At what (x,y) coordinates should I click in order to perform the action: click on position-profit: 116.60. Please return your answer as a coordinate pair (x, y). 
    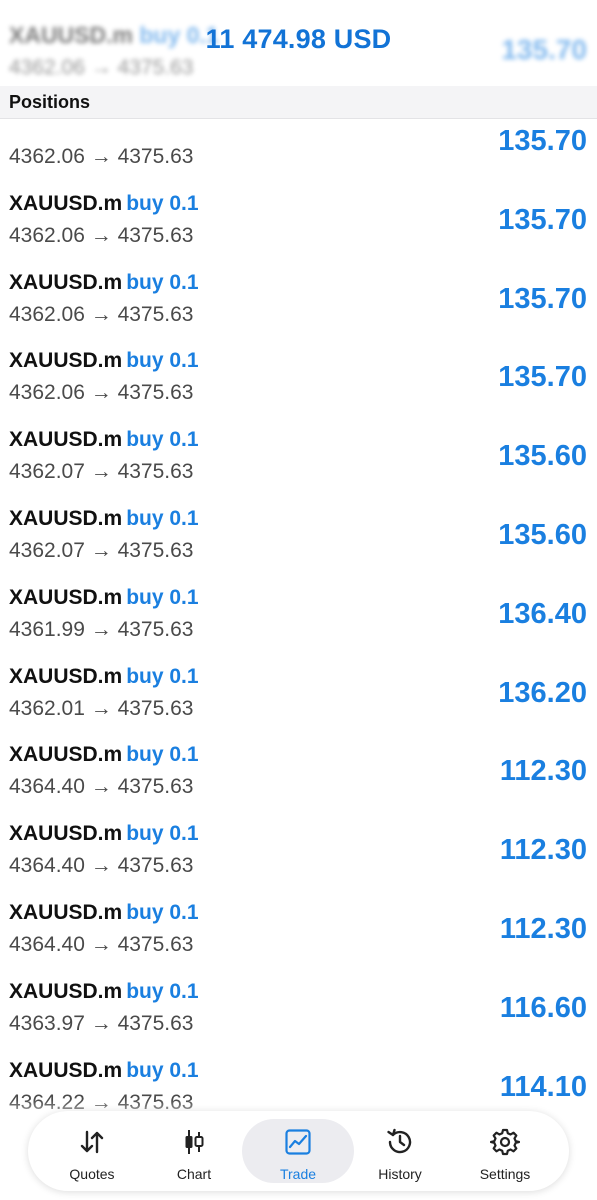
    Looking at the image, I should click on (543, 1007).